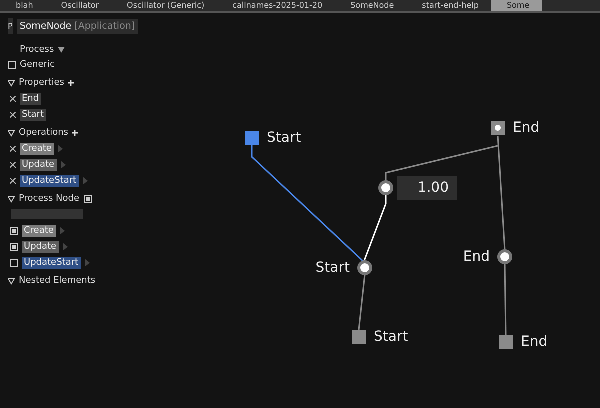 Image resolution: width=600 pixels, height=408 pixels. I want to click on dropdown-icon, so click(62, 50).